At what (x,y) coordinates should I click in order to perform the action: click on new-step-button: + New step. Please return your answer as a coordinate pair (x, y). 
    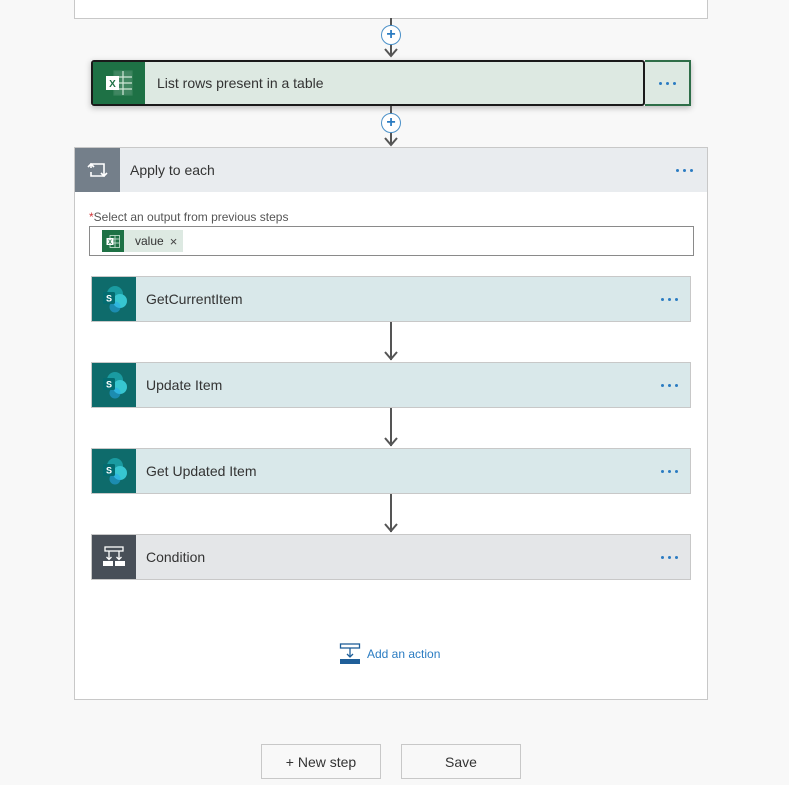
    Looking at the image, I should click on (321, 761).